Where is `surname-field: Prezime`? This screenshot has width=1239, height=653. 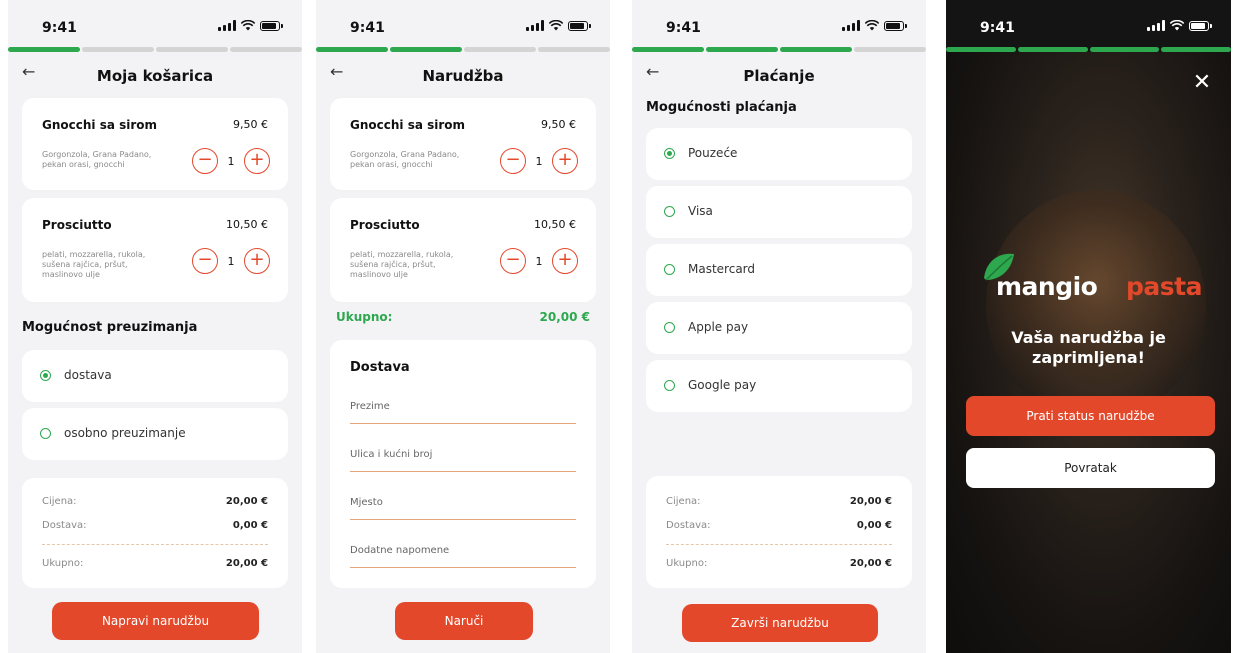 surname-field: Prezime is located at coordinates (463, 409).